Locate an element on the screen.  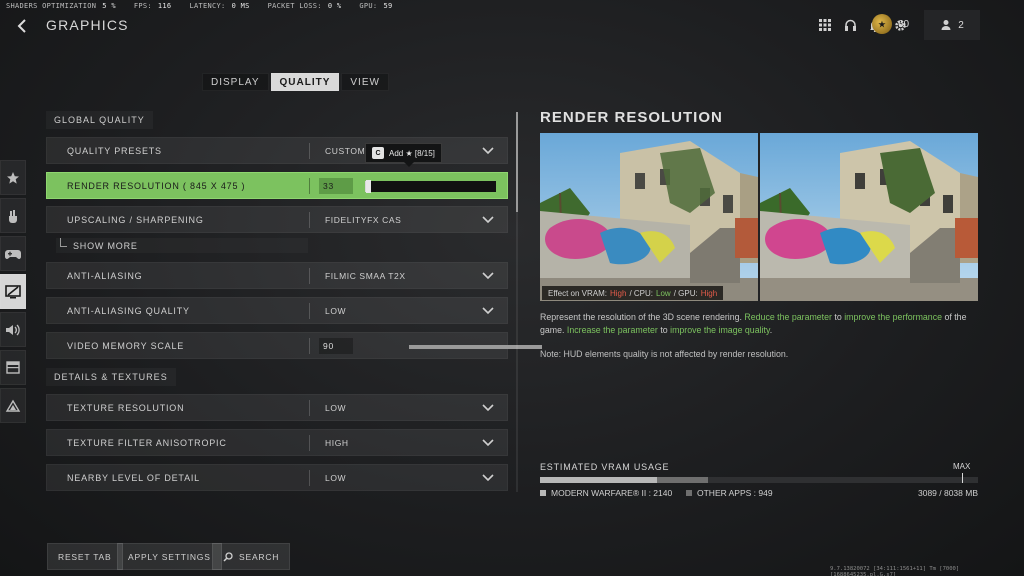
stat-packet-loss: PACKET LOSS: 0 % is located at coordinates (304, 6).